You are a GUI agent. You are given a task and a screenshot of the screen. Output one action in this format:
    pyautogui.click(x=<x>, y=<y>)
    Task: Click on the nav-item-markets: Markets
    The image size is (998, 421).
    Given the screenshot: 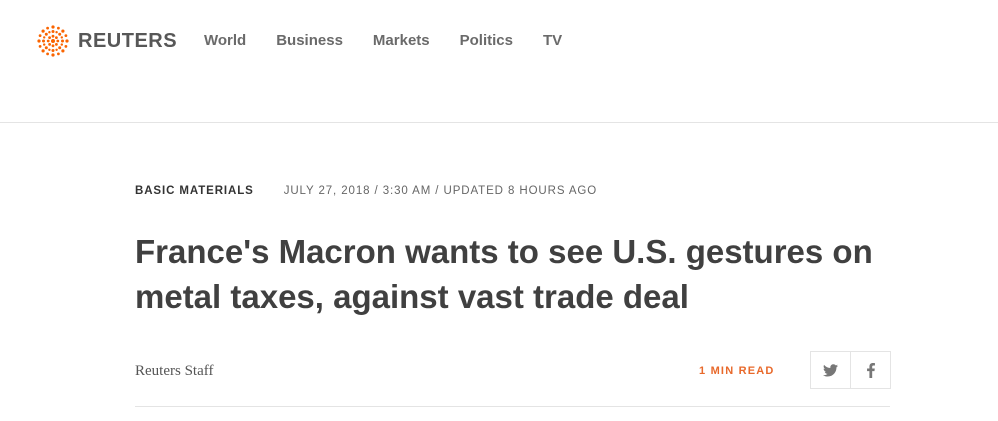 What is the action you would take?
    pyautogui.click(x=401, y=41)
    